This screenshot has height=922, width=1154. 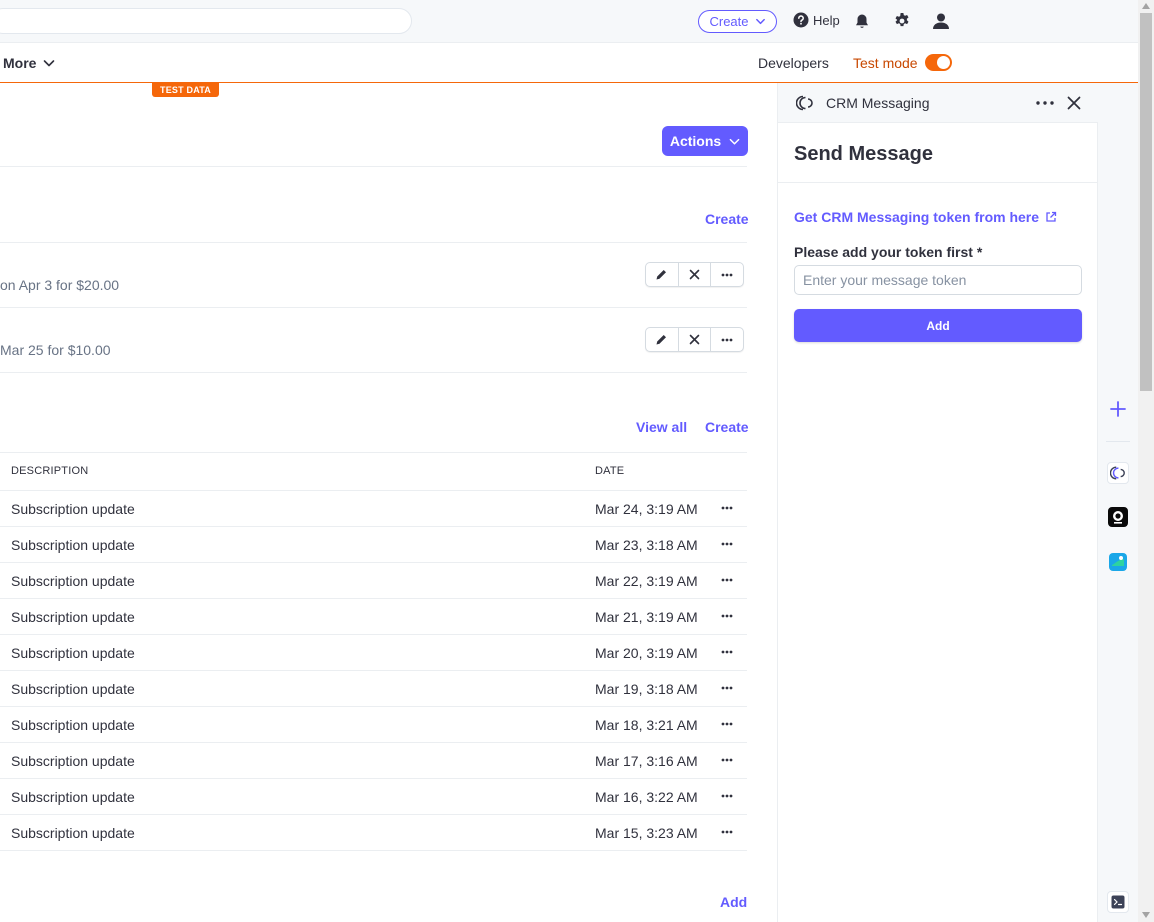 I want to click on token-link-label: Get CRM Messaging token from here, so click(x=917, y=217).